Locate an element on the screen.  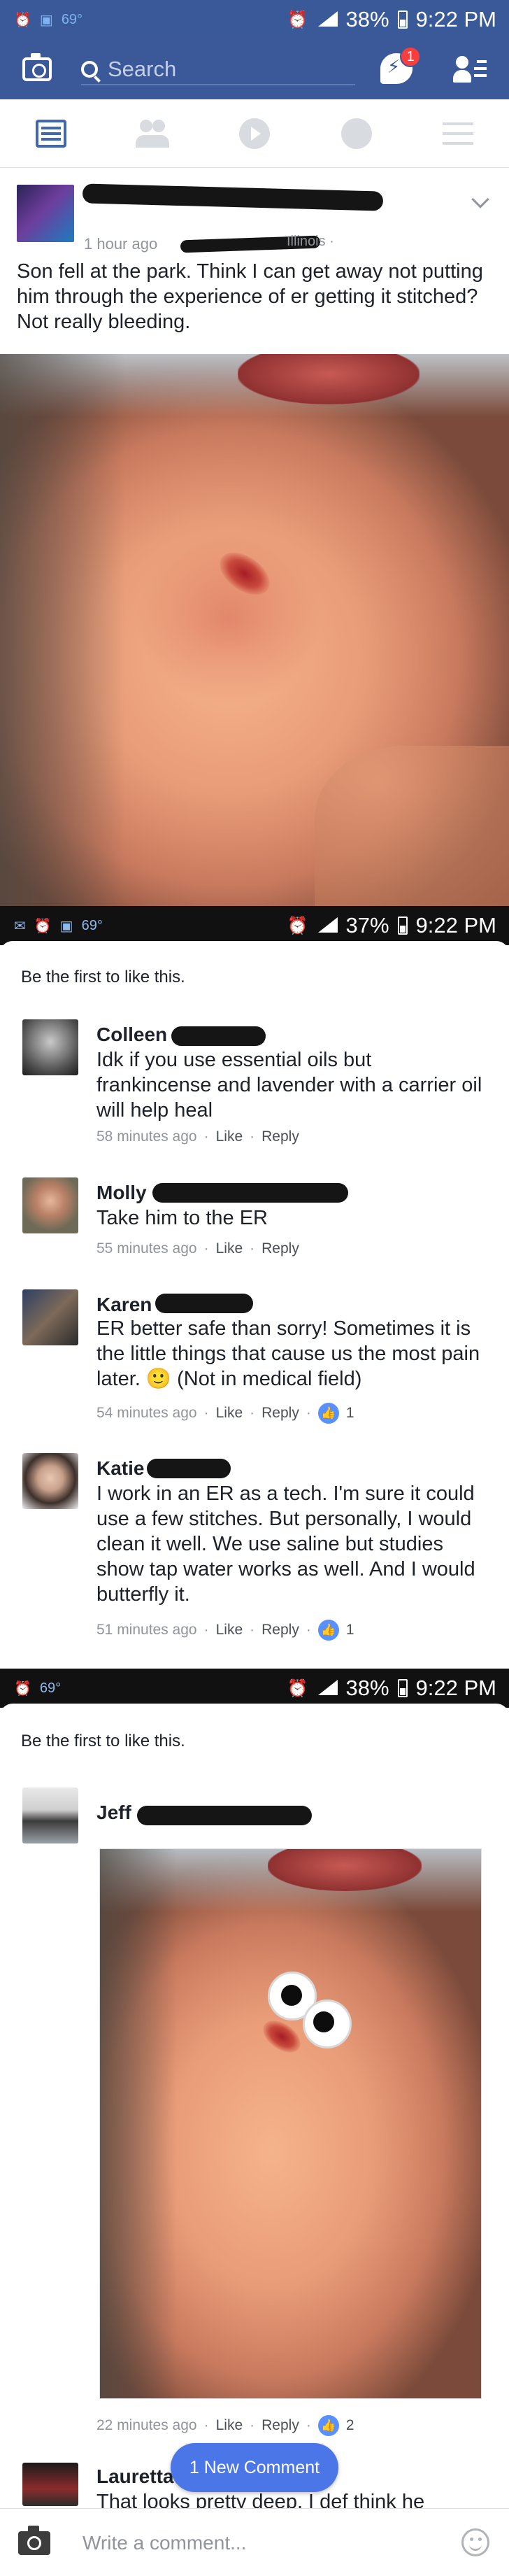
status-bar: ⏰ 69° ⏰ 38% 9:22 PM is located at coordinates (254, 1688).